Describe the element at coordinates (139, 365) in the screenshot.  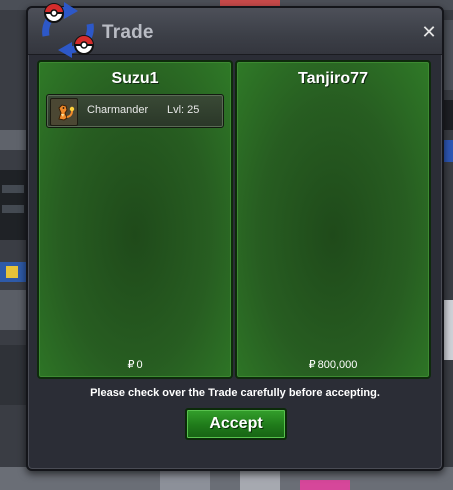
I see `money-amount: 0` at that location.